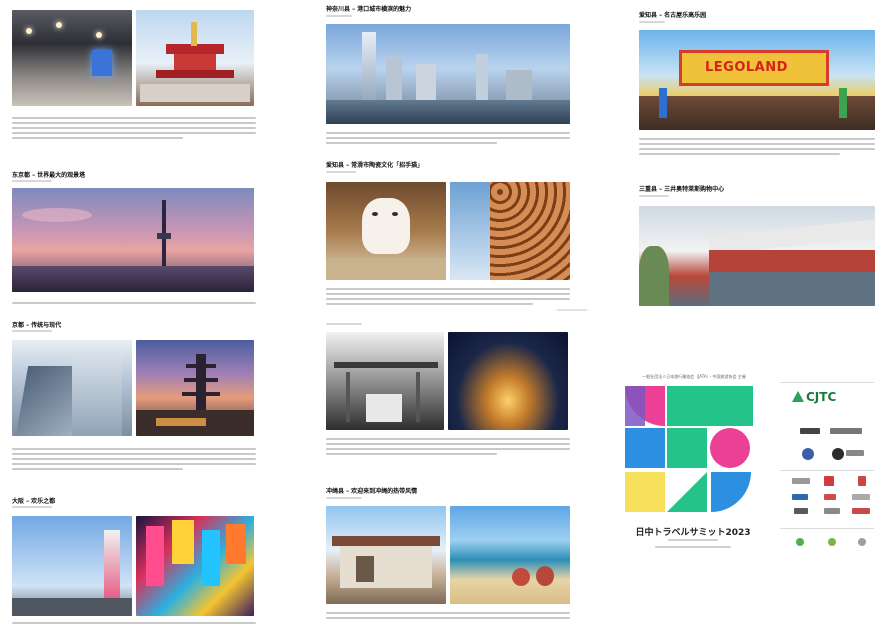 The height and width of the screenshot is (627, 884). What do you see at coordinates (72, 388) in the screenshot?
I see `modern-building-photo` at bounding box center [72, 388].